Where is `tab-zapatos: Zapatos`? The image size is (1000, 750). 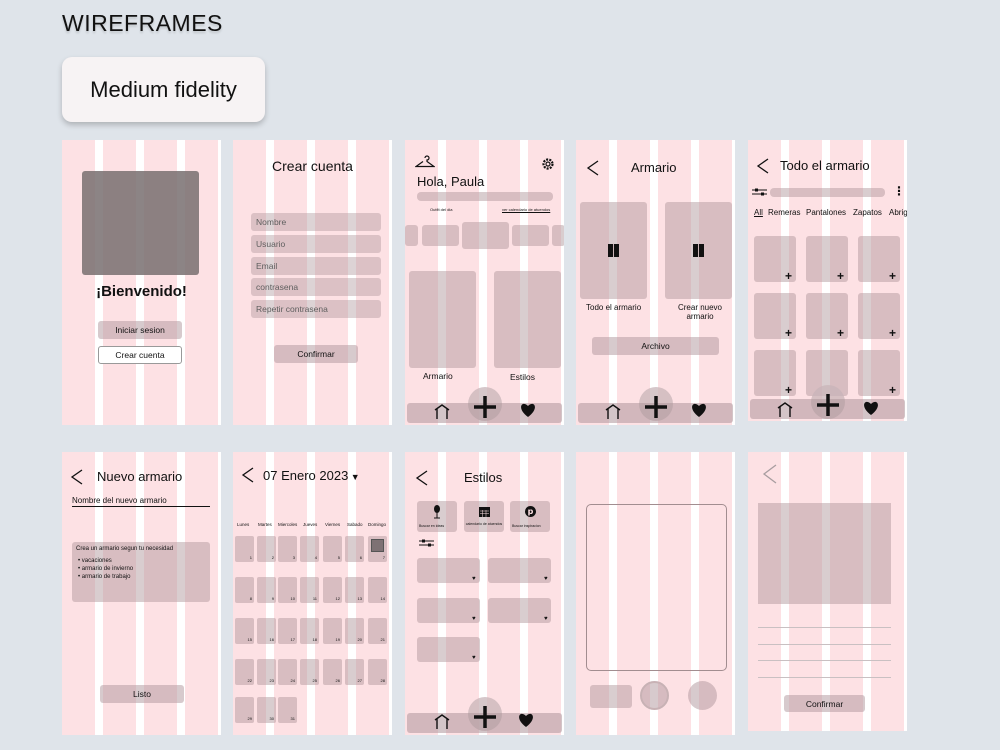 tab-zapatos: Zapatos is located at coordinates (867, 212).